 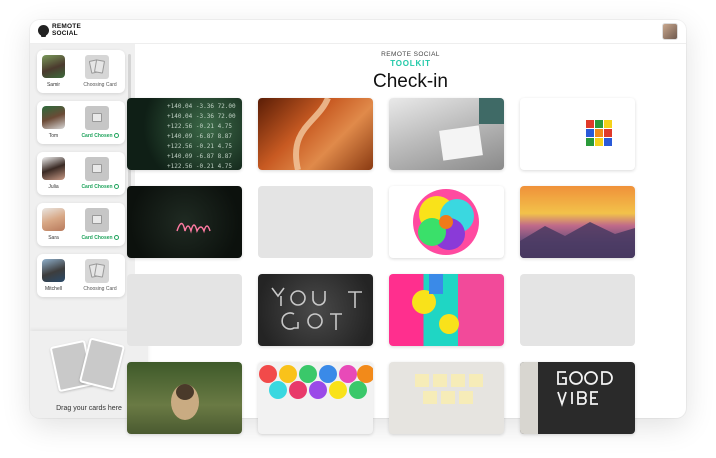 I want to click on card-neon-breathe, so click(x=184, y=222).